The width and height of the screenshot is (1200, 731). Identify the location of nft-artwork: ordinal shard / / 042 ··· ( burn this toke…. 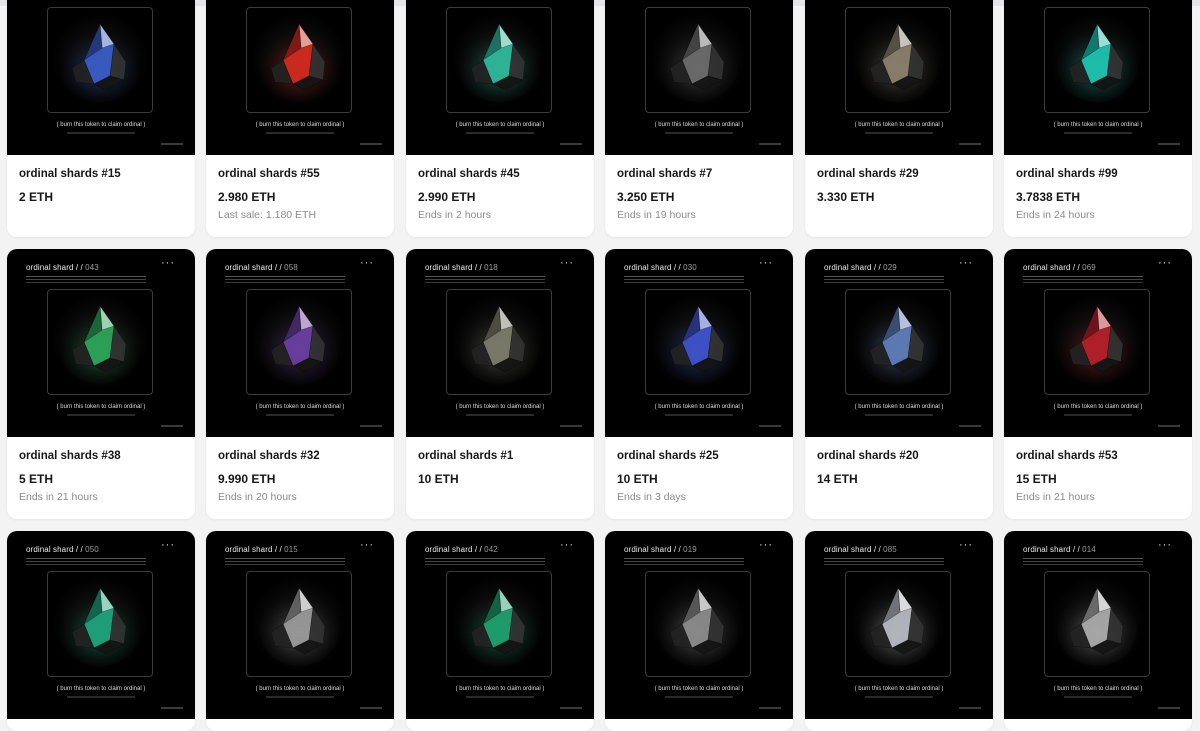
(500, 625).